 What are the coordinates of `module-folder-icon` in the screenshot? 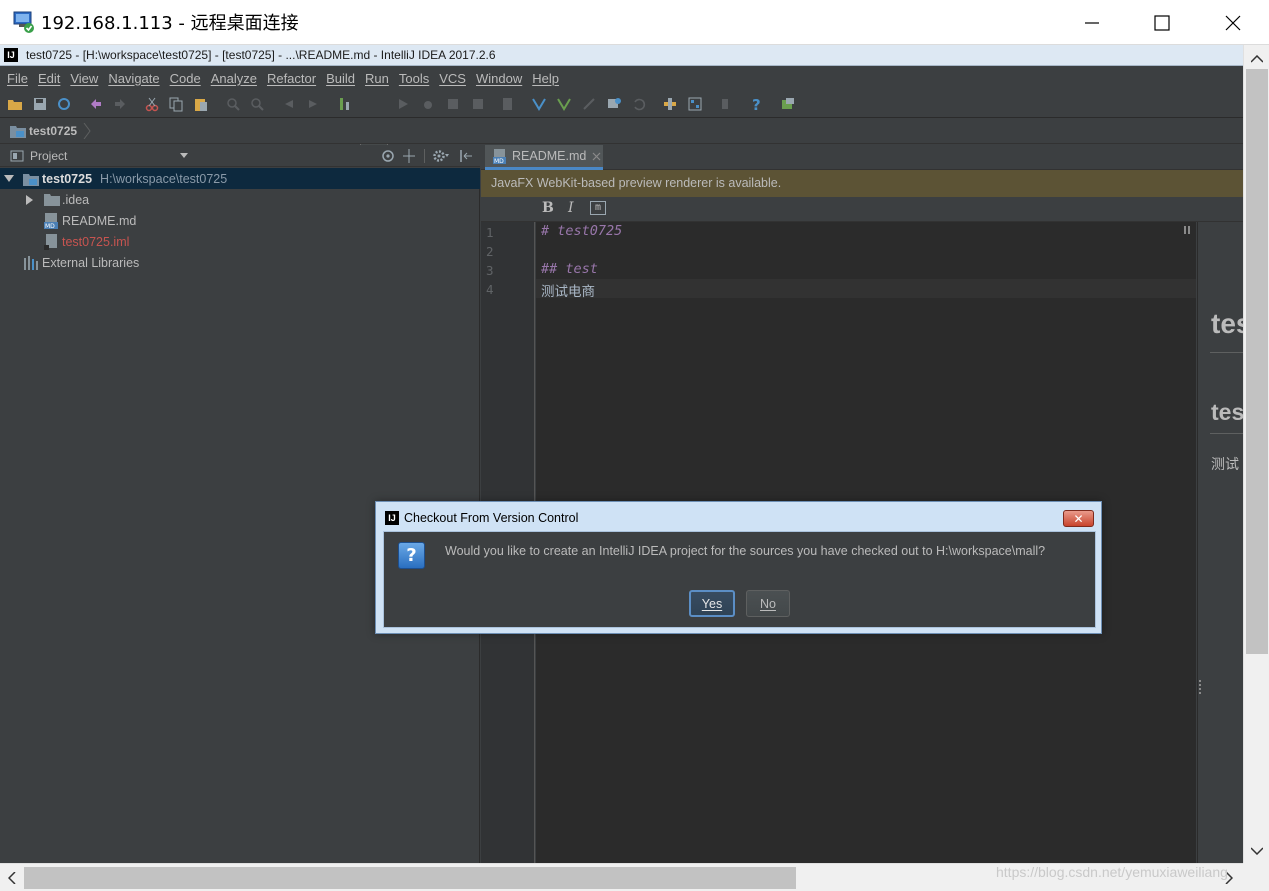 It's located at (31, 179).